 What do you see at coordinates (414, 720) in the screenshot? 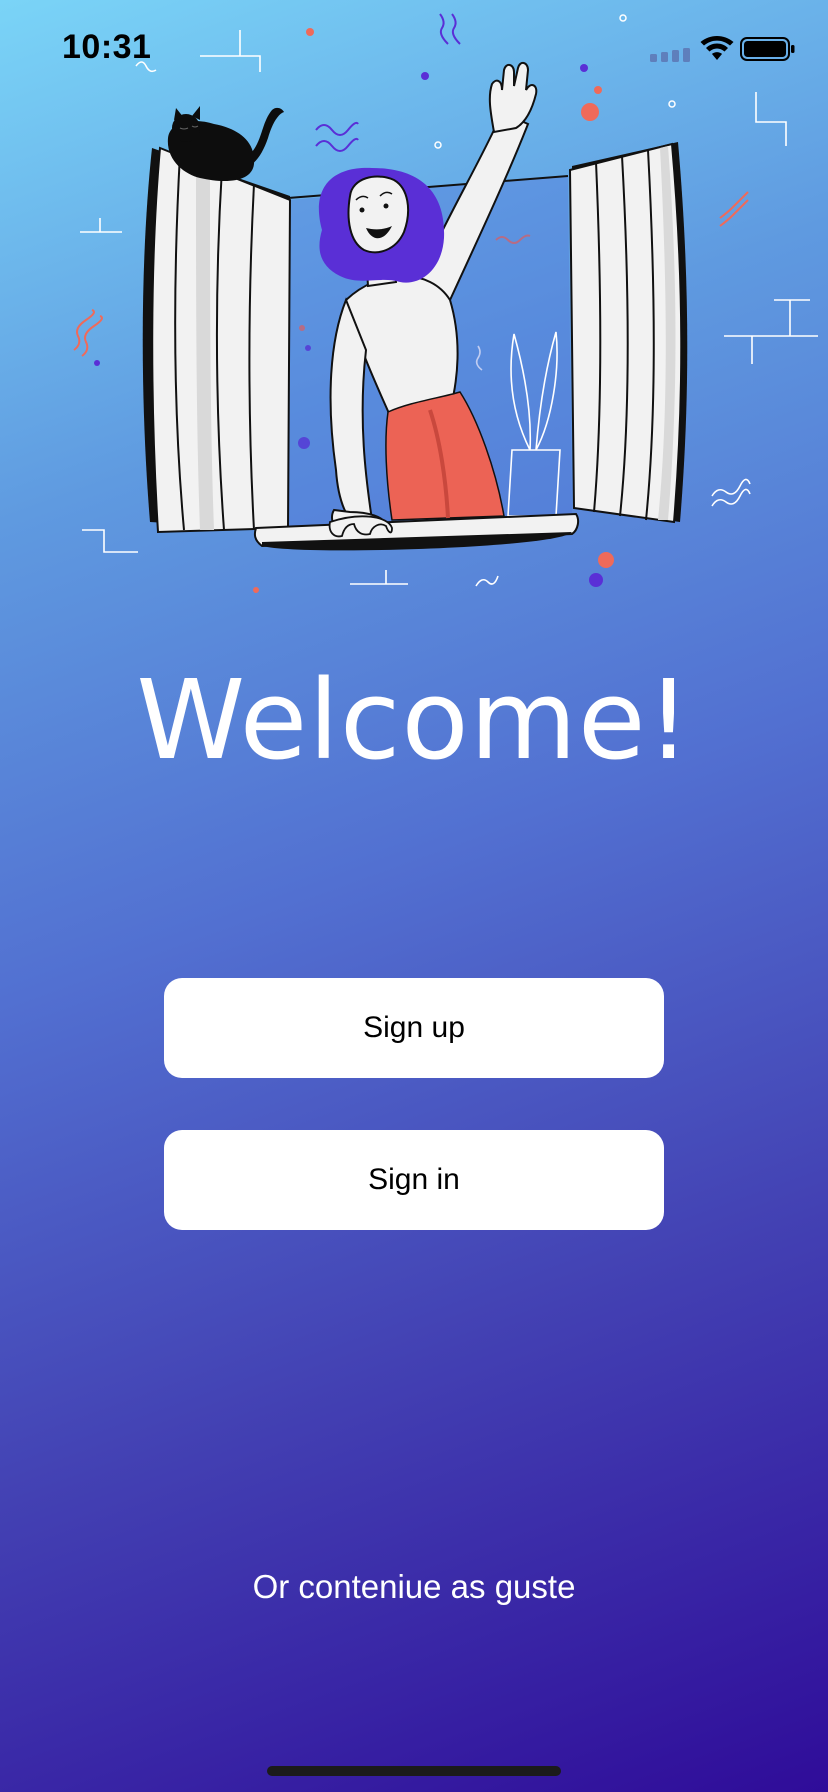
I see `welcome-title: Welcome!` at bounding box center [414, 720].